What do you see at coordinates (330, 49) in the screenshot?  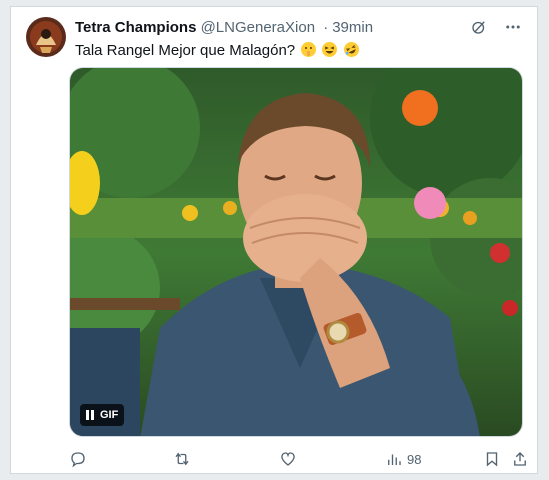 I see `grinning-squinting-face-icon` at bounding box center [330, 49].